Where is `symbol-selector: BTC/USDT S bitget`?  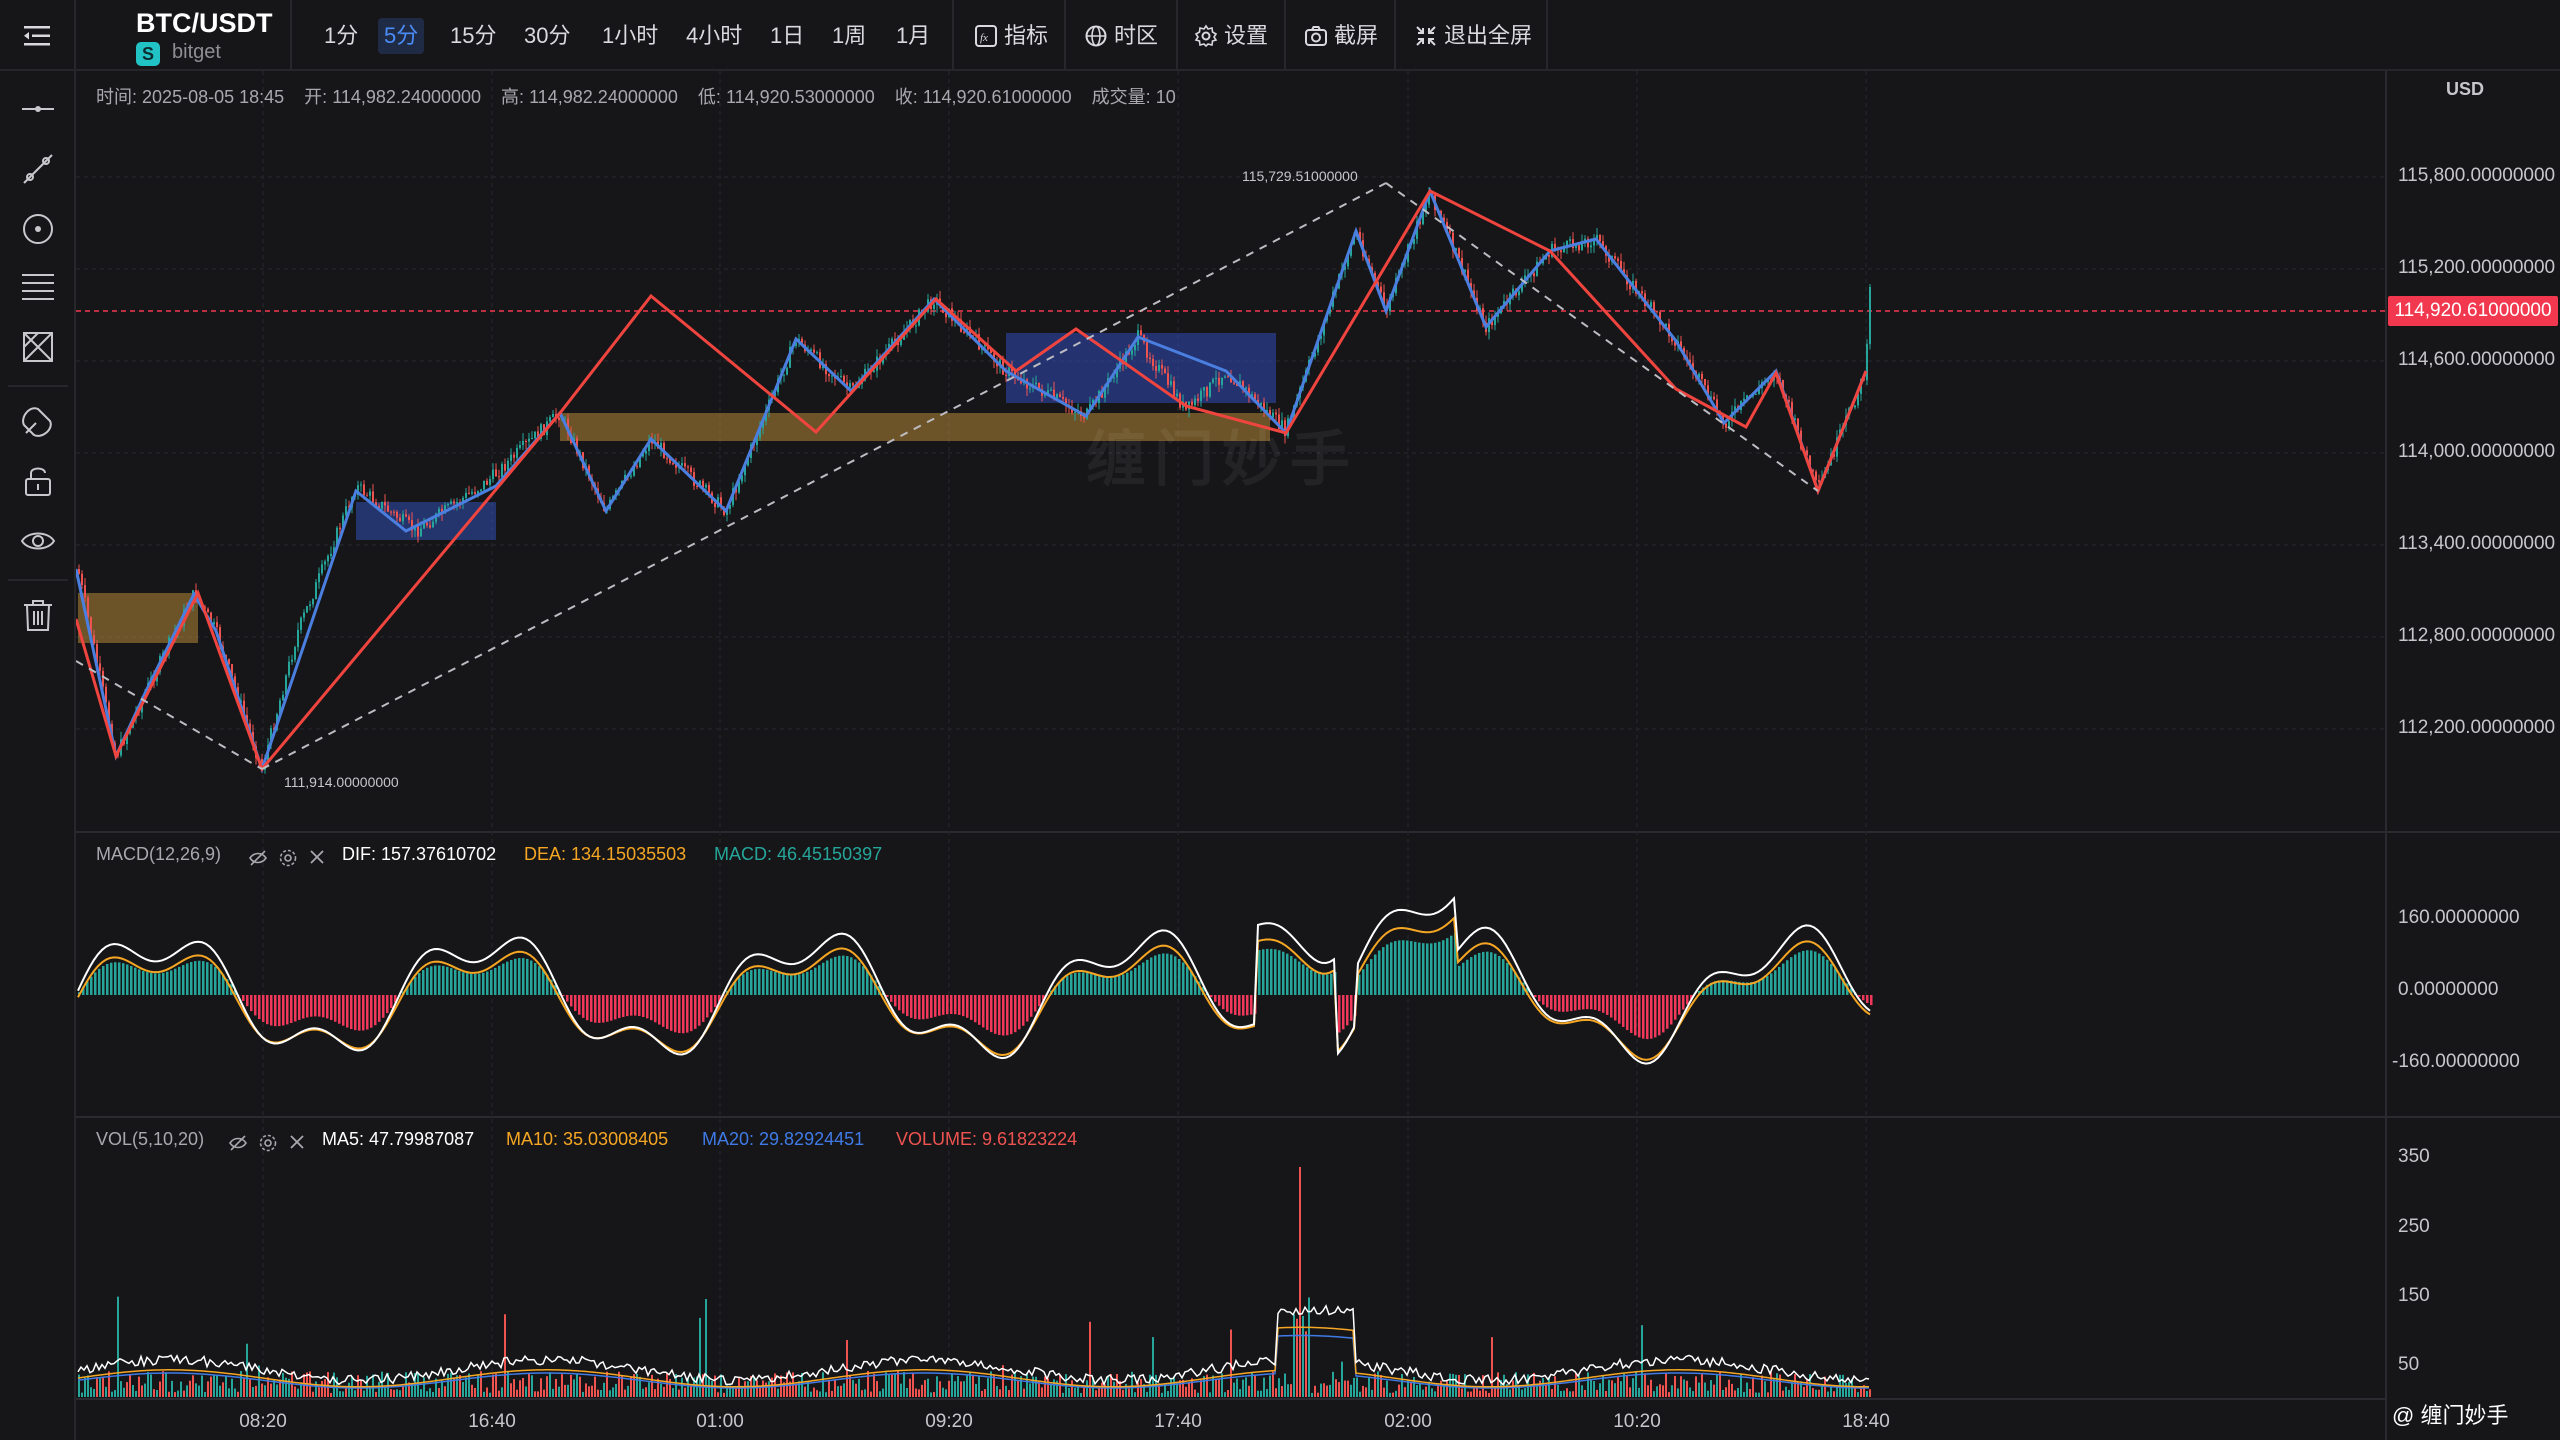
symbol-selector: BTC/USDT S bitget is located at coordinates (184, 35).